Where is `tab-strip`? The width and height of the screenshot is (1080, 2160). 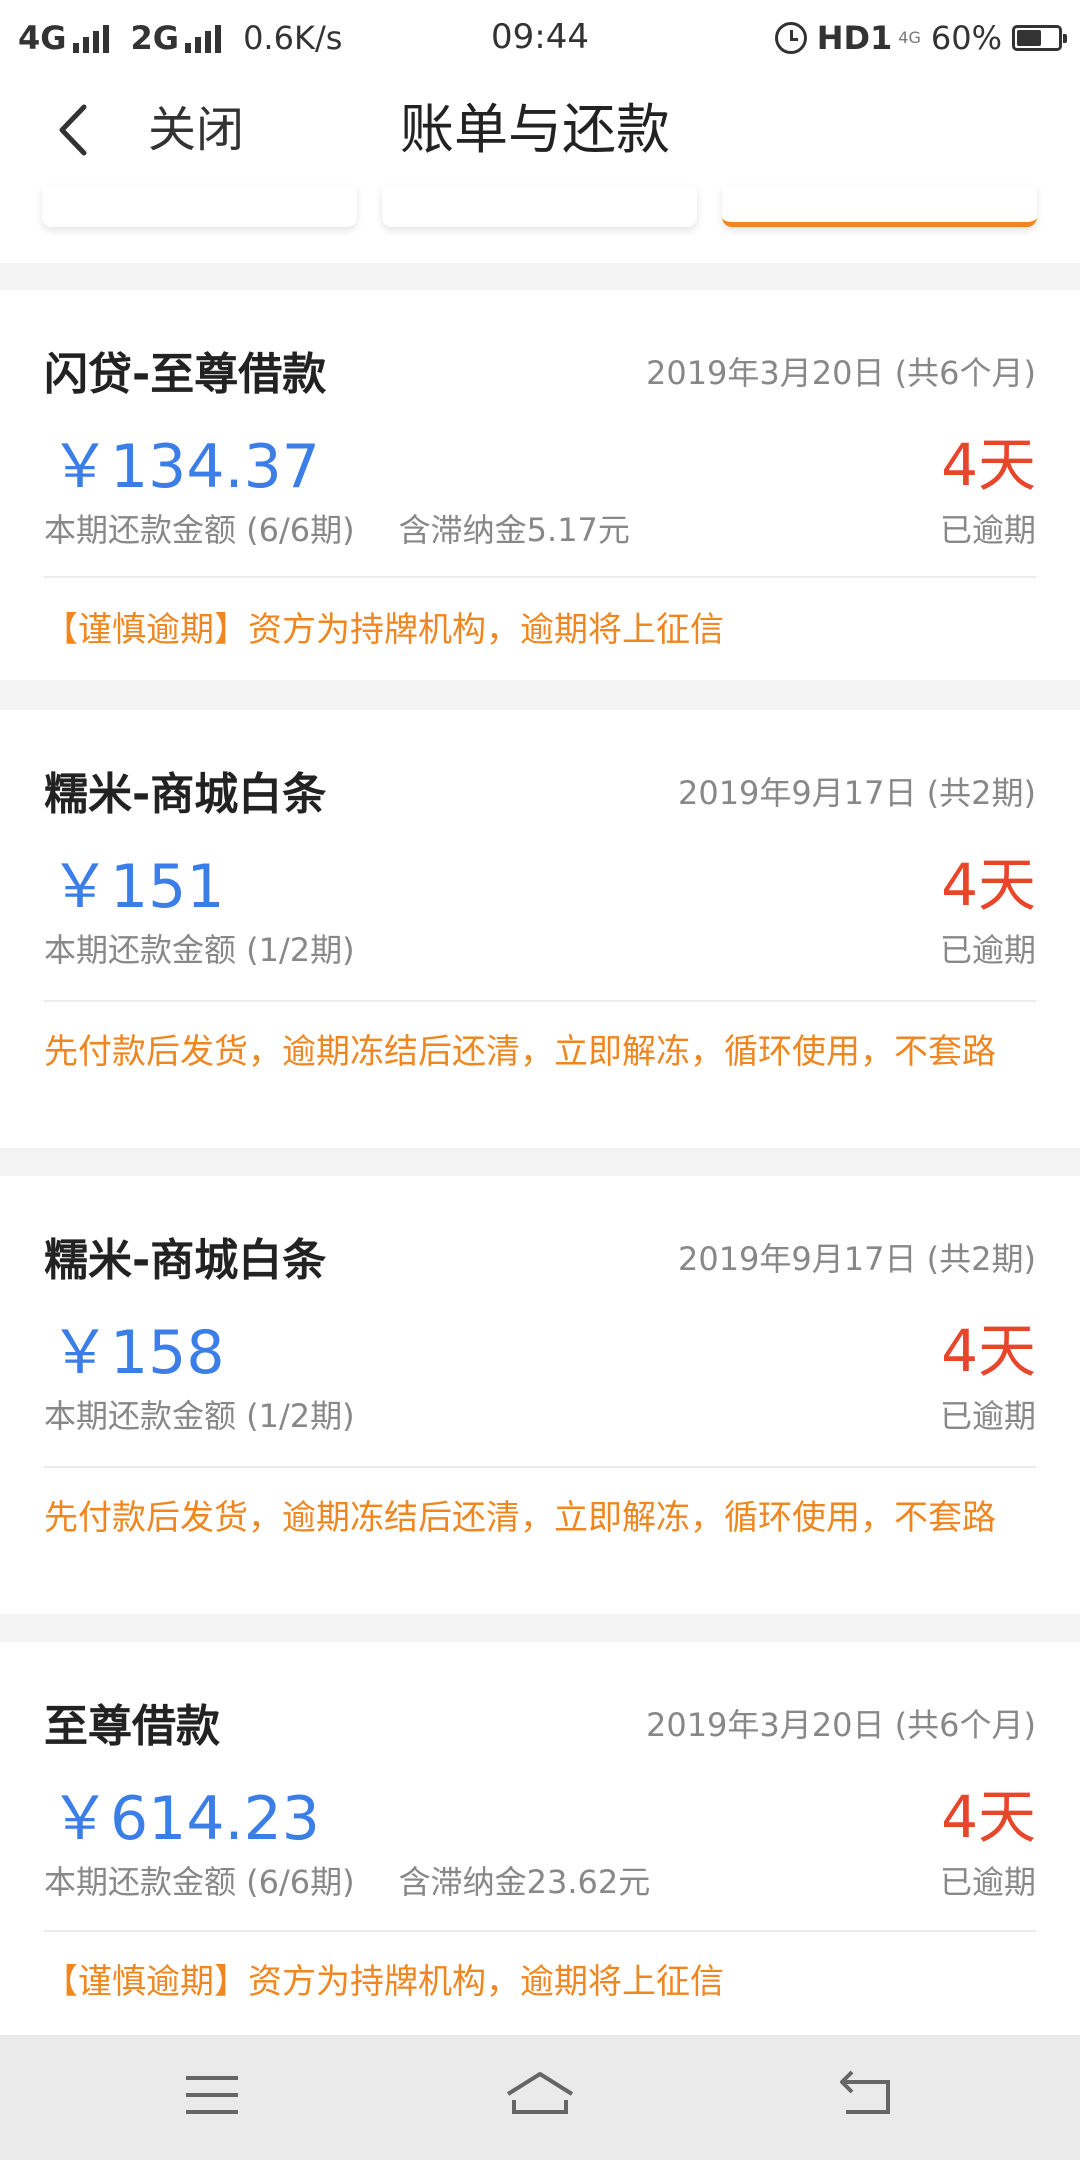 tab-strip is located at coordinates (540, 224).